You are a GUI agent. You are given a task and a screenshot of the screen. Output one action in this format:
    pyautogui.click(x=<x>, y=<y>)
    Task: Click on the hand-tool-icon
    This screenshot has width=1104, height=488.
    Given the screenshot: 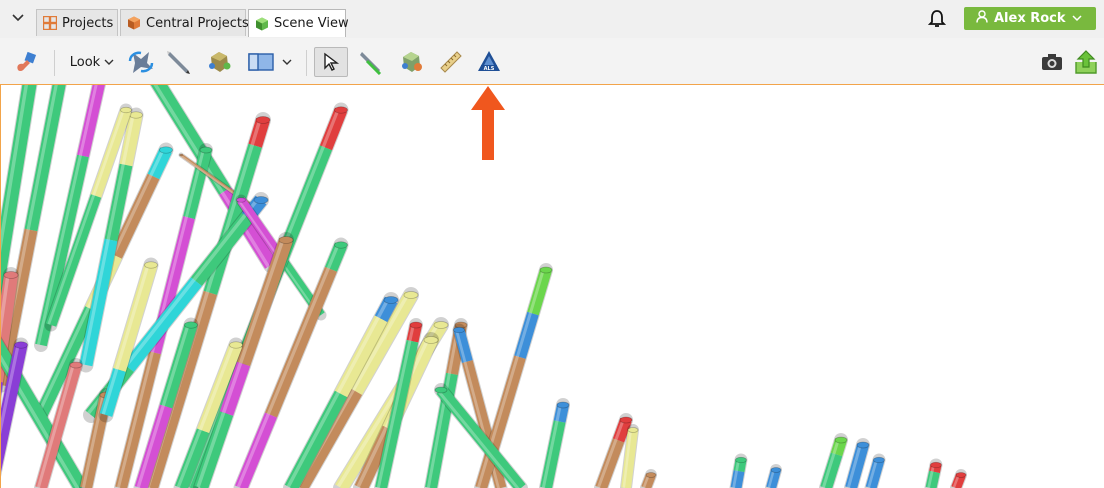 What is the action you would take?
    pyautogui.click(x=26, y=62)
    